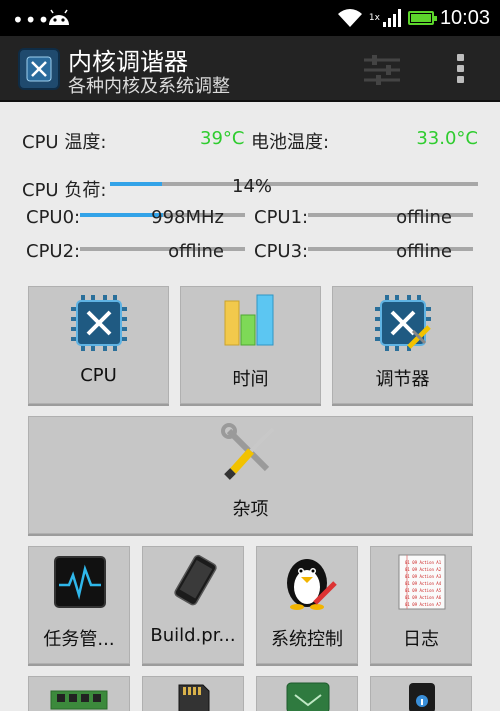 The height and width of the screenshot is (711, 500). What do you see at coordinates (421, 639) in the screenshot?
I see `tile-log-label: 日志` at bounding box center [421, 639].